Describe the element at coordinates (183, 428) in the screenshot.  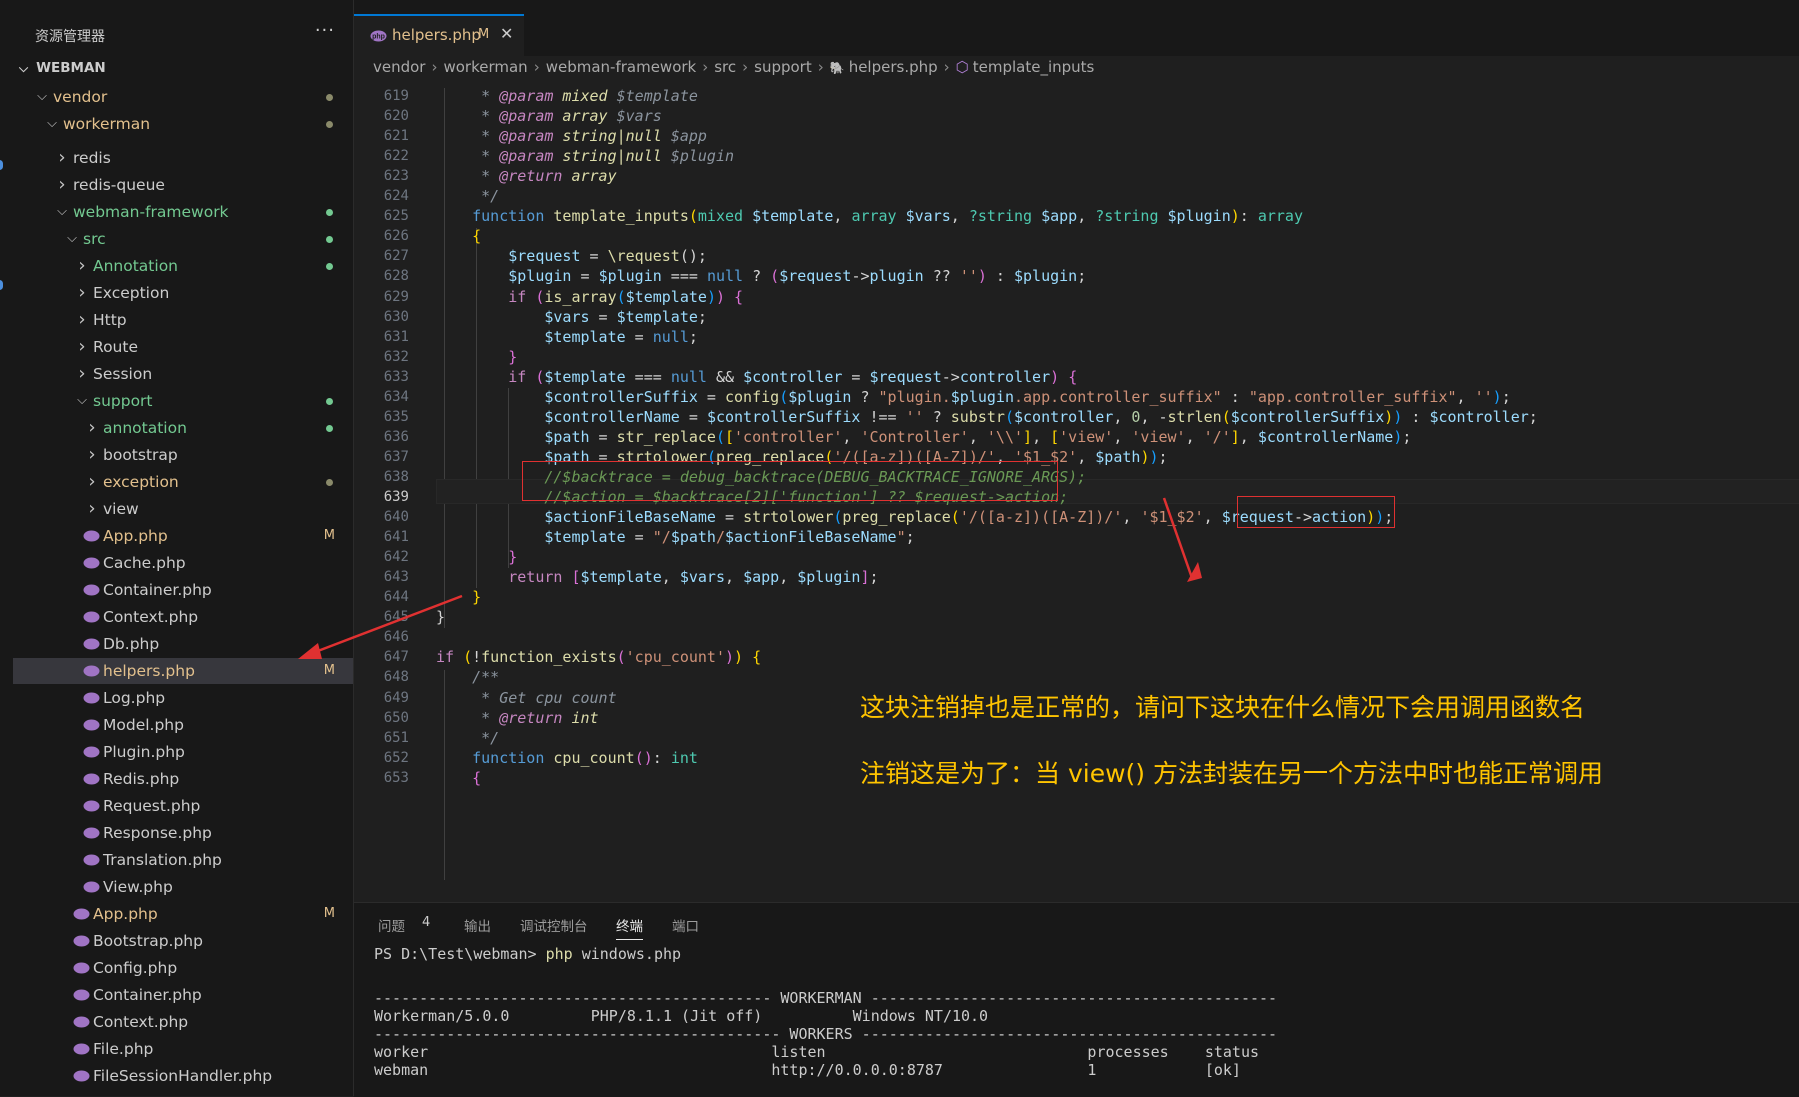
I see `tree-folder: › annotation` at that location.